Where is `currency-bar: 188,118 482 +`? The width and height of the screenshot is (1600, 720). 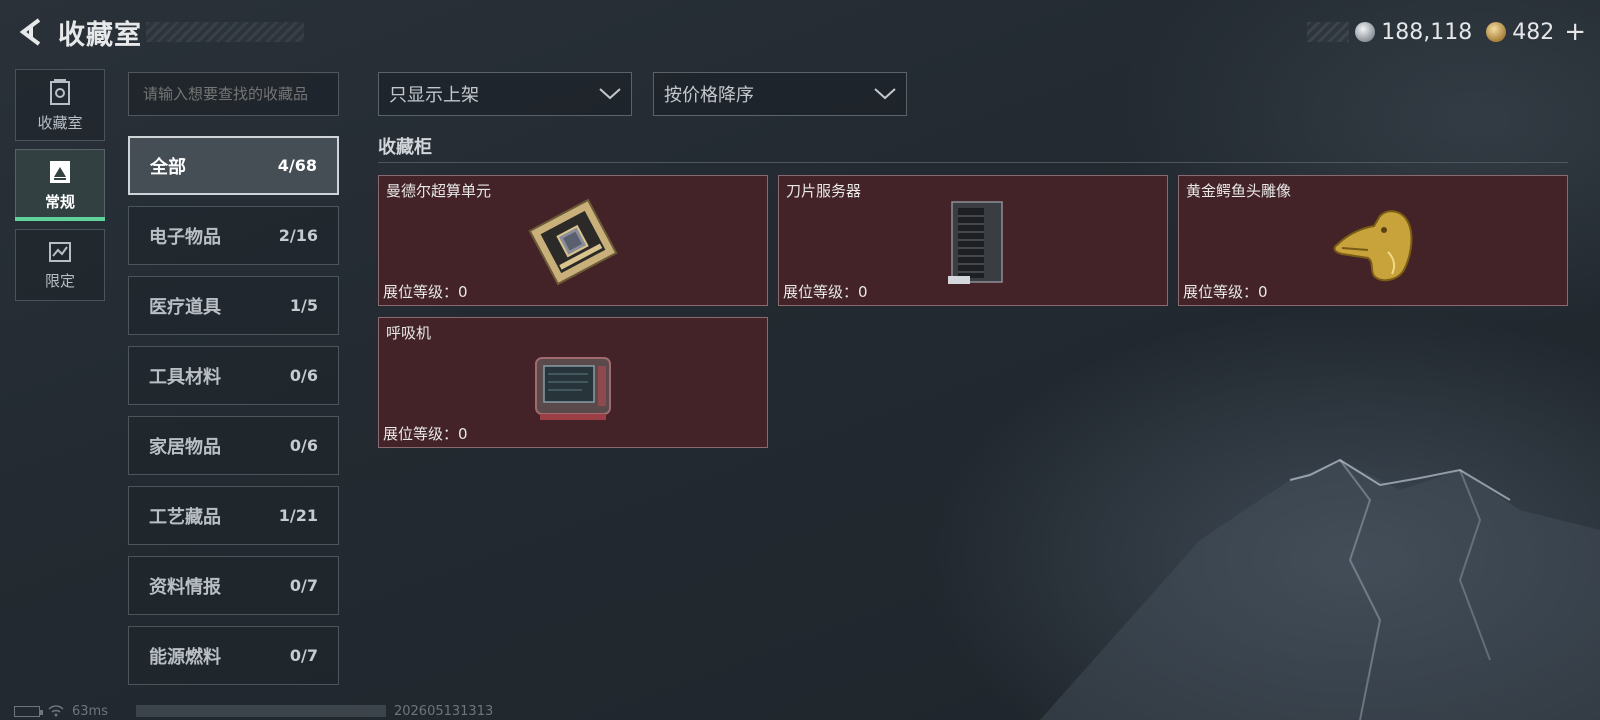
currency-bar: 188,118 482 + is located at coordinates (1446, 32).